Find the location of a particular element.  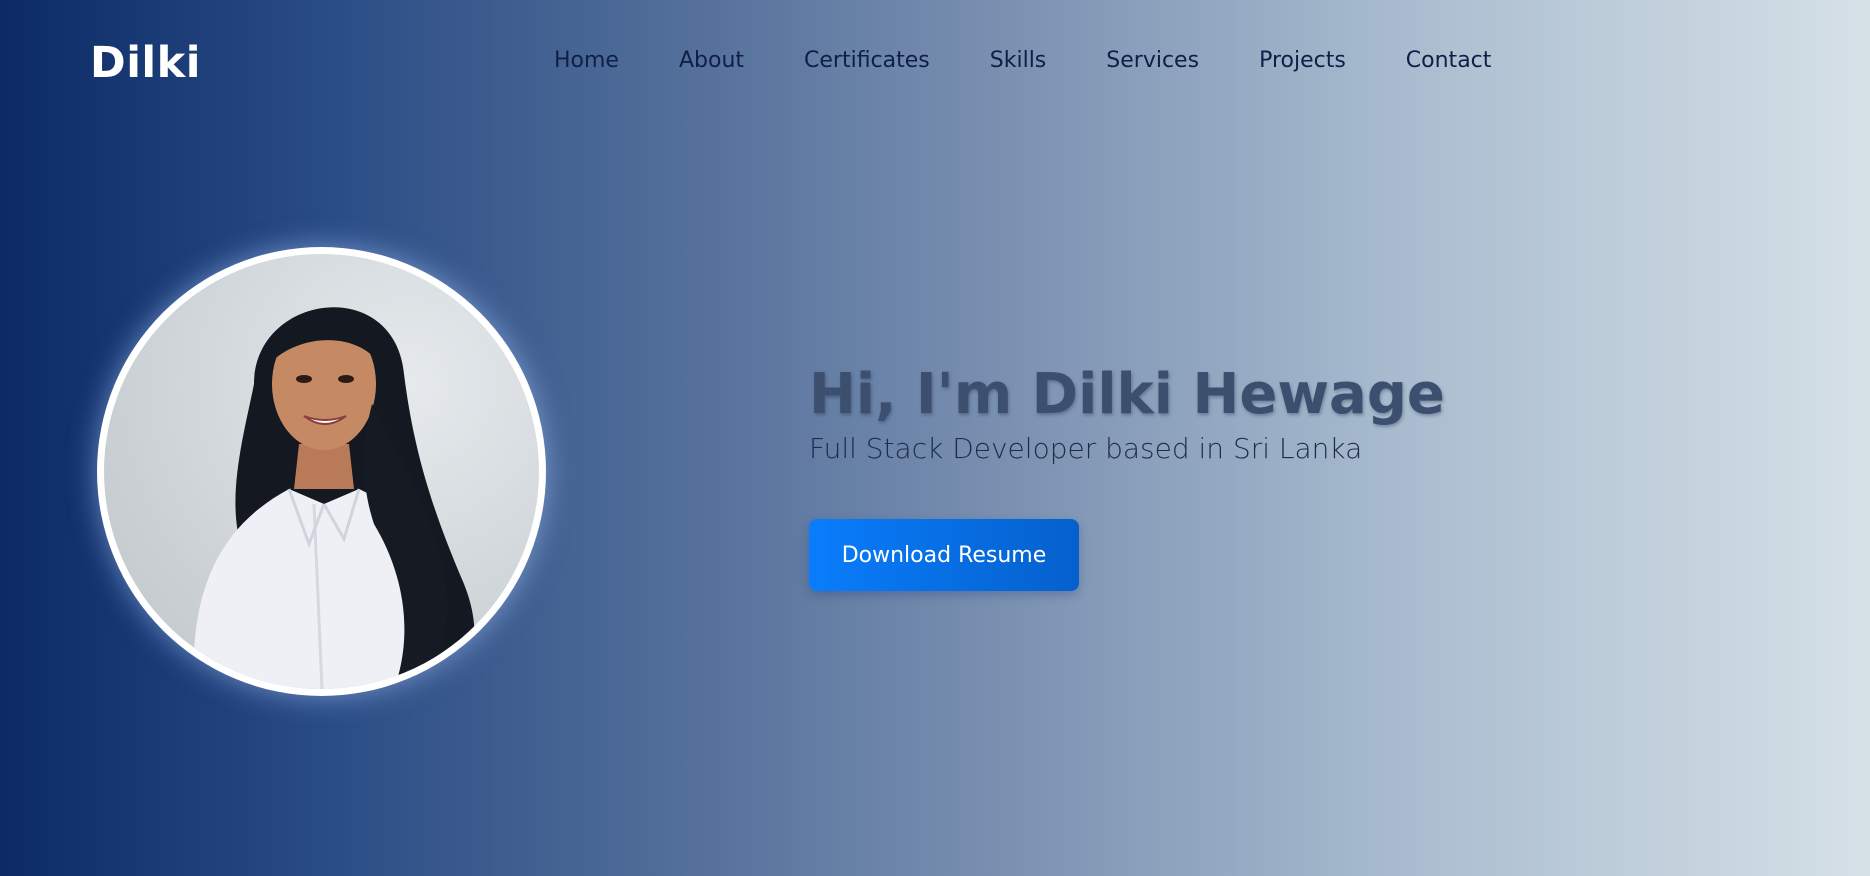

hero-subtitle: Full Stack Developer based in Sri Lanka is located at coordinates (1086, 448).